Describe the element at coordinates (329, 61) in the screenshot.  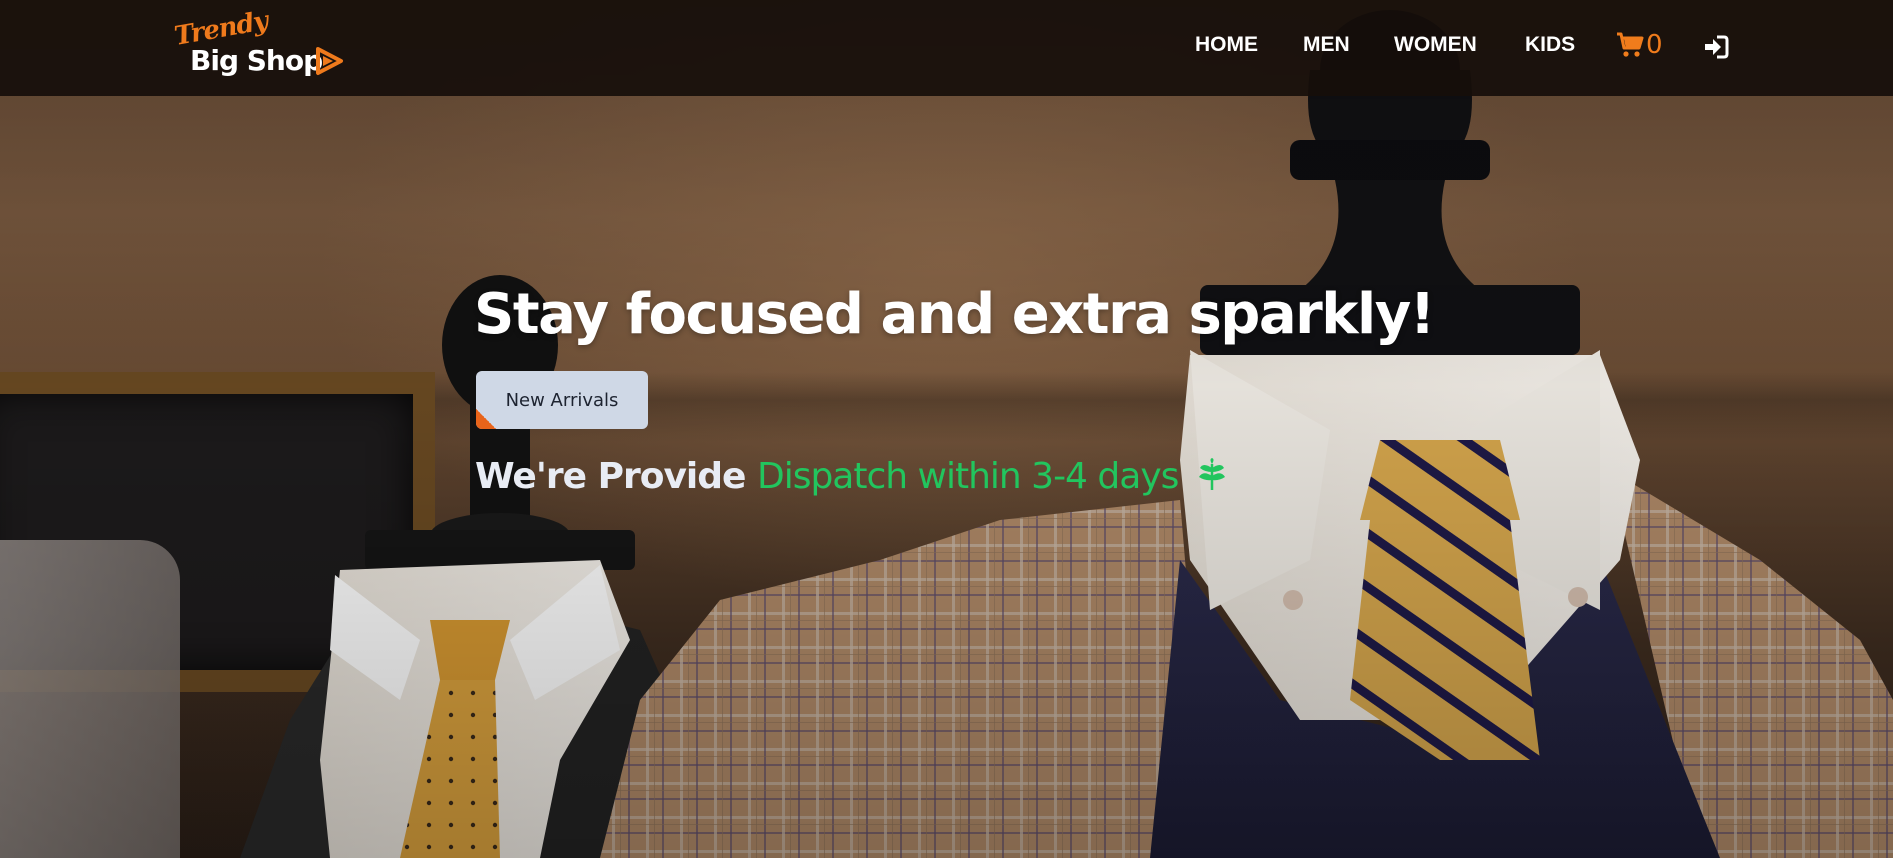
I see `play-triangle-icon` at that location.